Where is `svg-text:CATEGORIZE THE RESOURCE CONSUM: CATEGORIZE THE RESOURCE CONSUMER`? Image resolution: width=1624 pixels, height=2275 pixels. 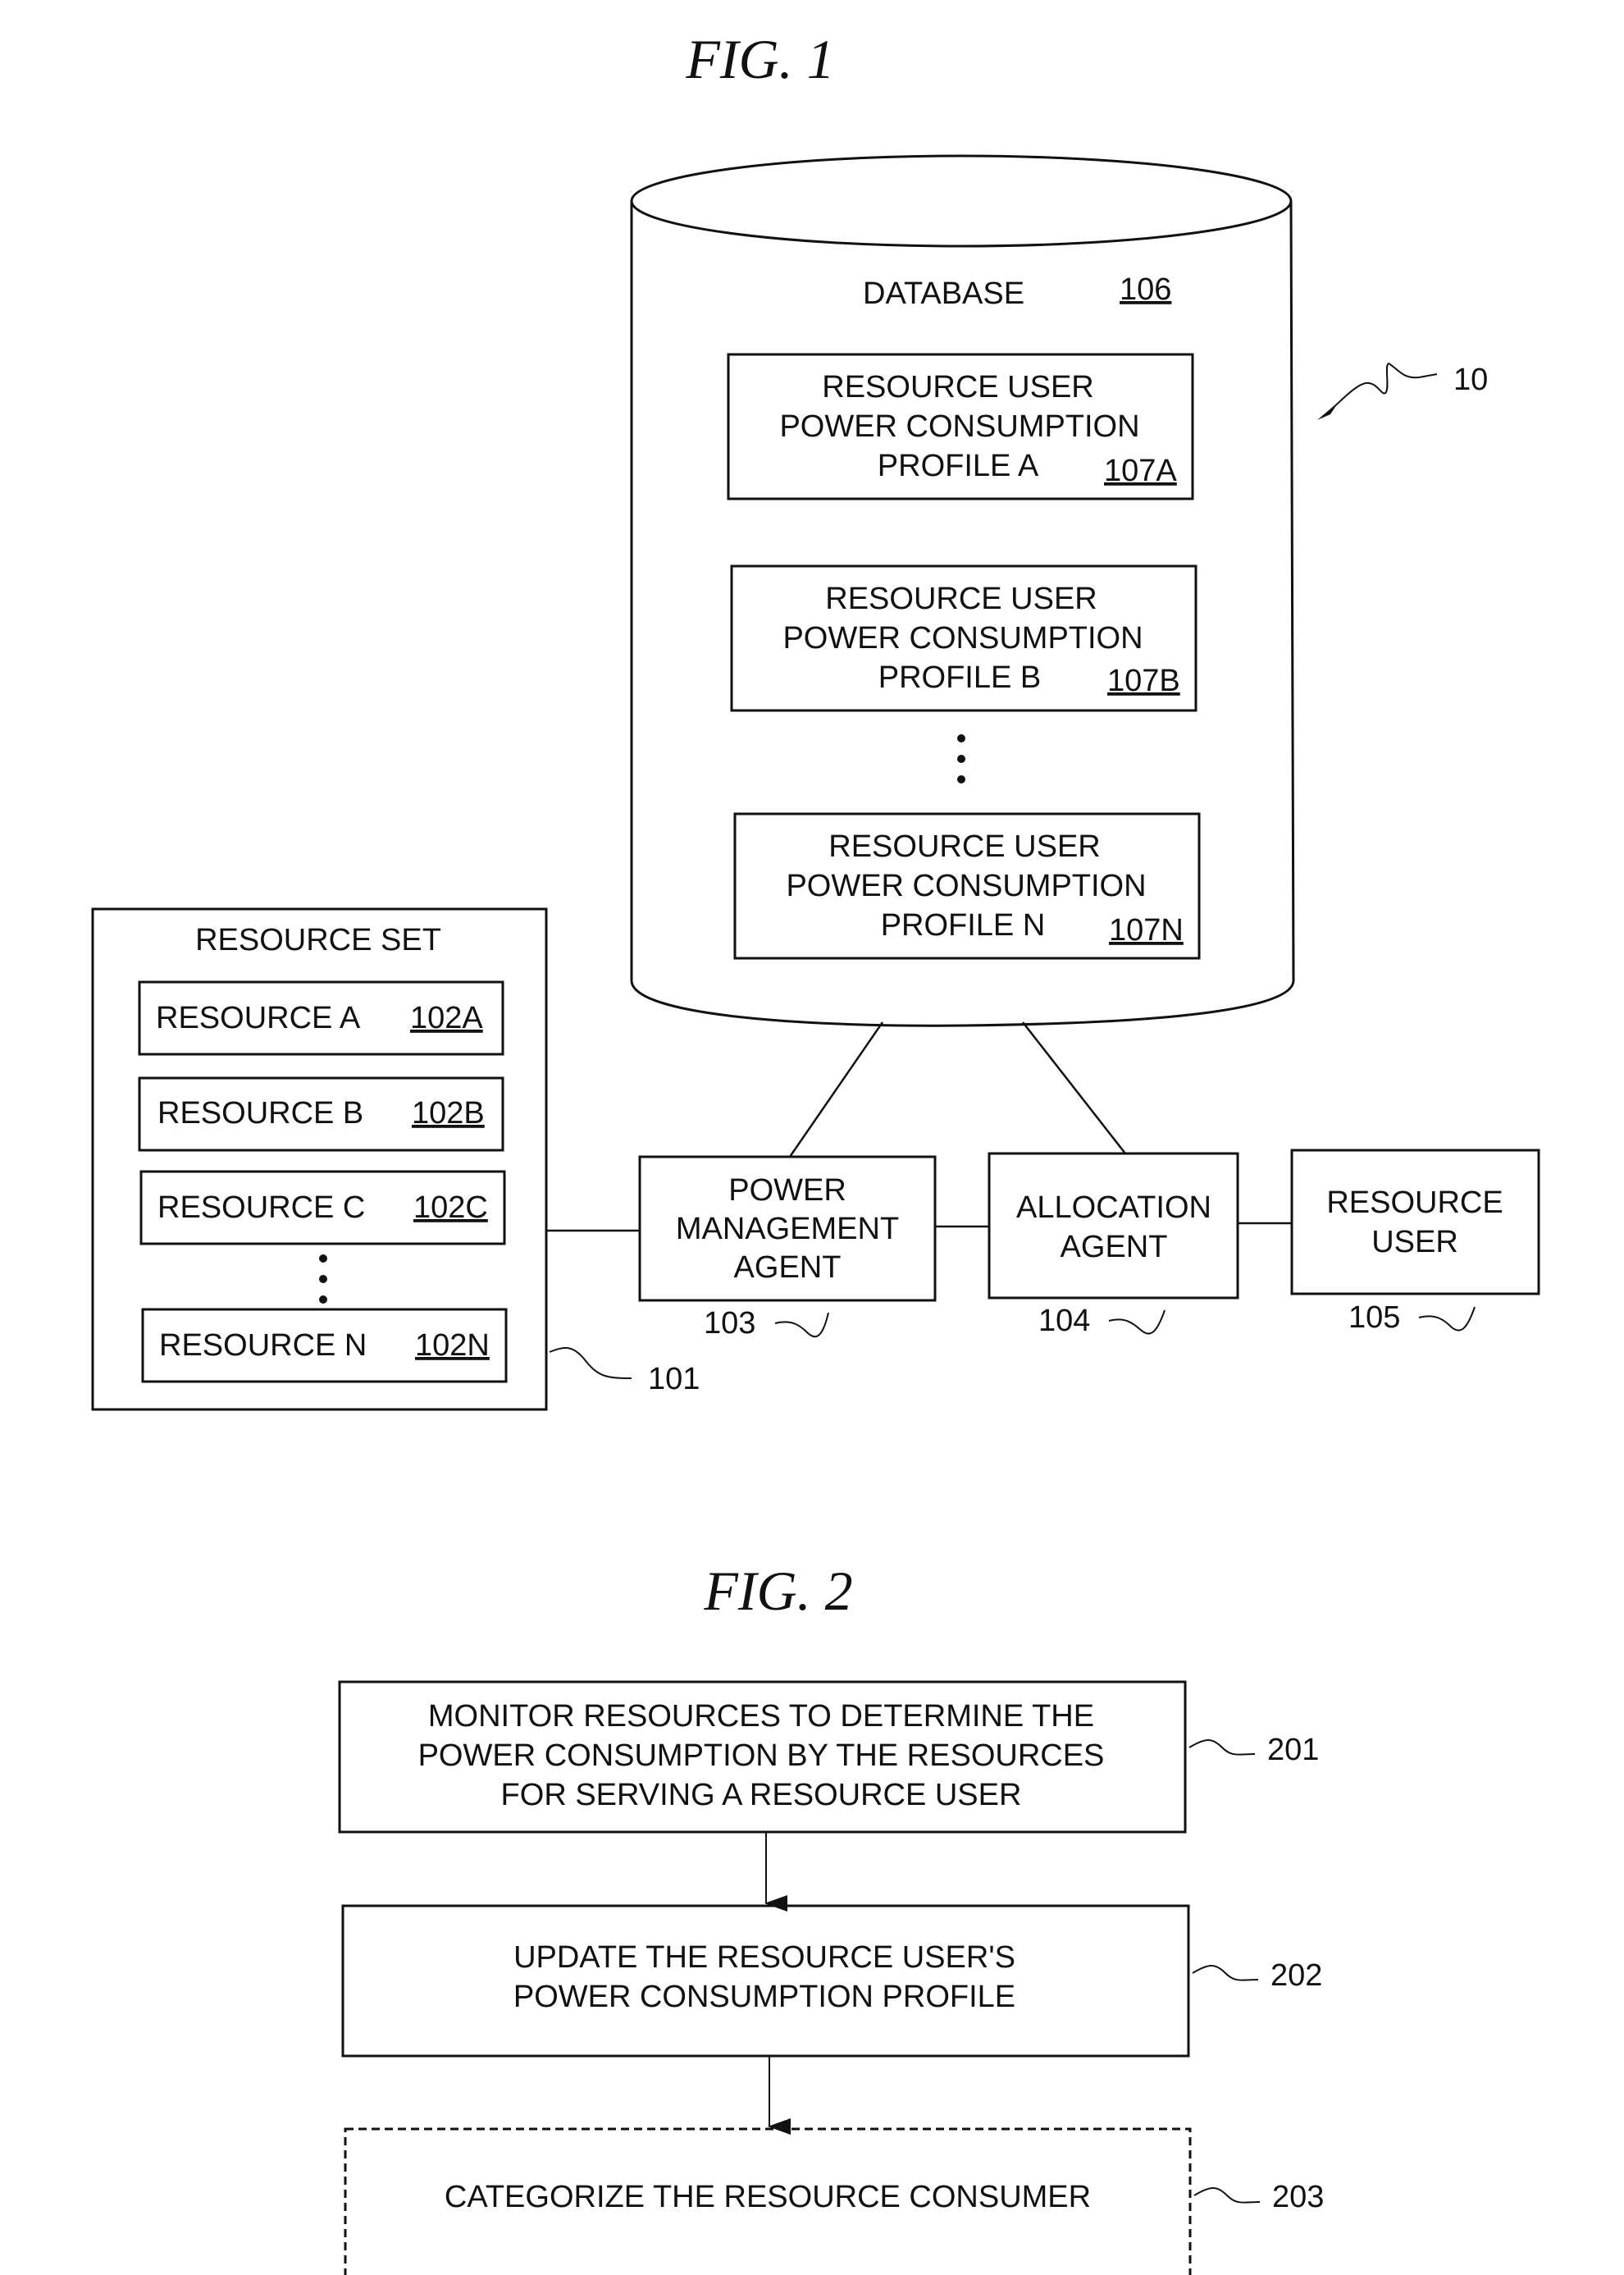 svg-text:CATEGORIZE THE RESOURCE CONSUM: CATEGORIZE THE RESOURCE CONSUMER is located at coordinates (768, 2197).